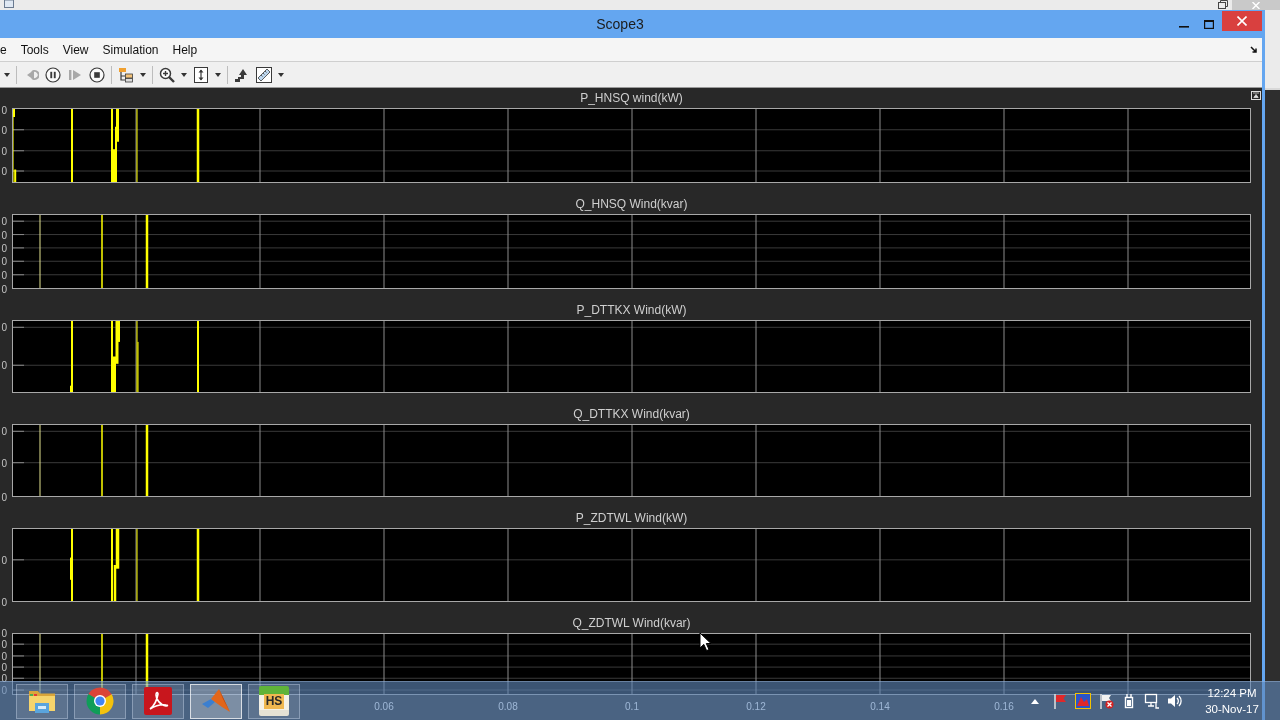  Describe the element at coordinates (631, 204) in the screenshot. I see `plot-title: Q_HNSQ Wind(kvar)` at that location.